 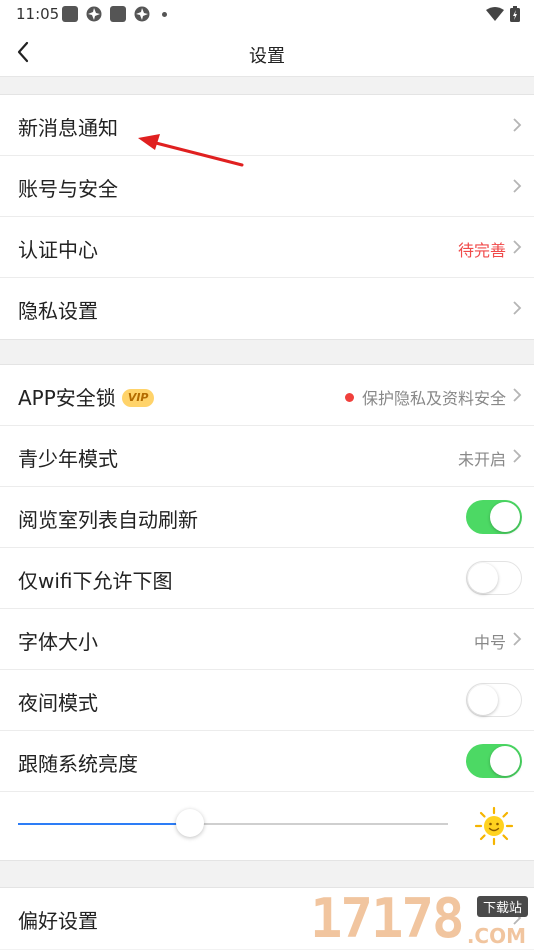 I want to click on settings-item-privacy: 隐私设置, so click(x=267, y=308).